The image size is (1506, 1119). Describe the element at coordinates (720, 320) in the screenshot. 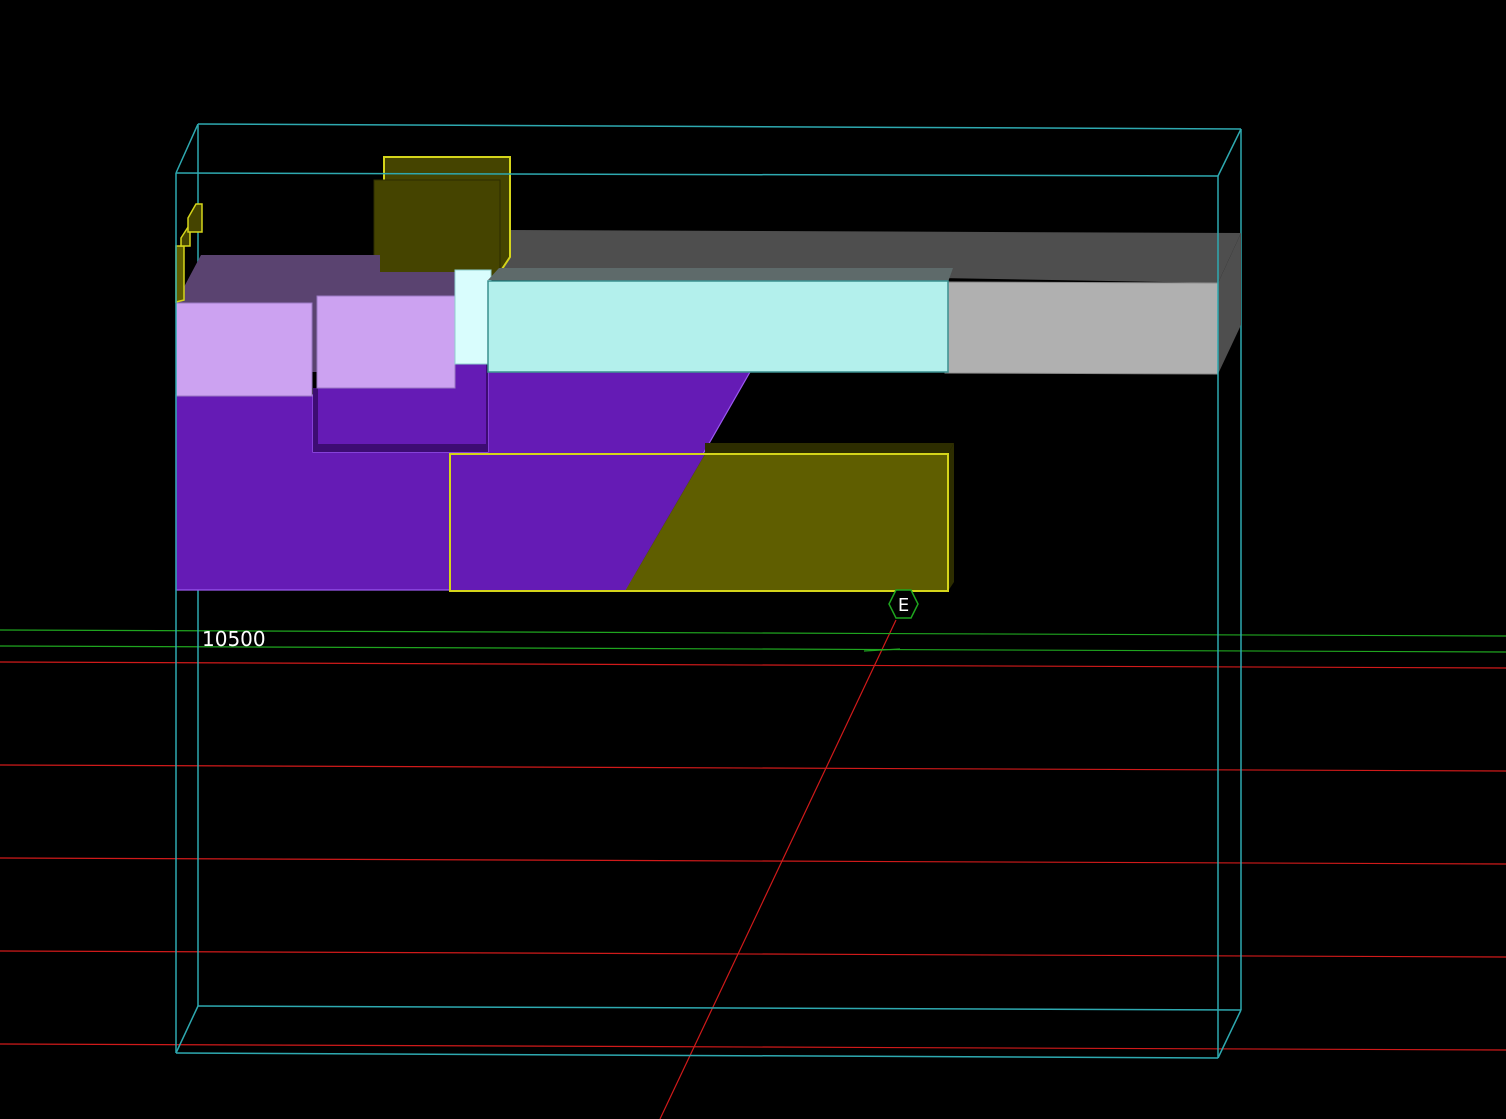

I see `cyan-beam-volume` at that location.